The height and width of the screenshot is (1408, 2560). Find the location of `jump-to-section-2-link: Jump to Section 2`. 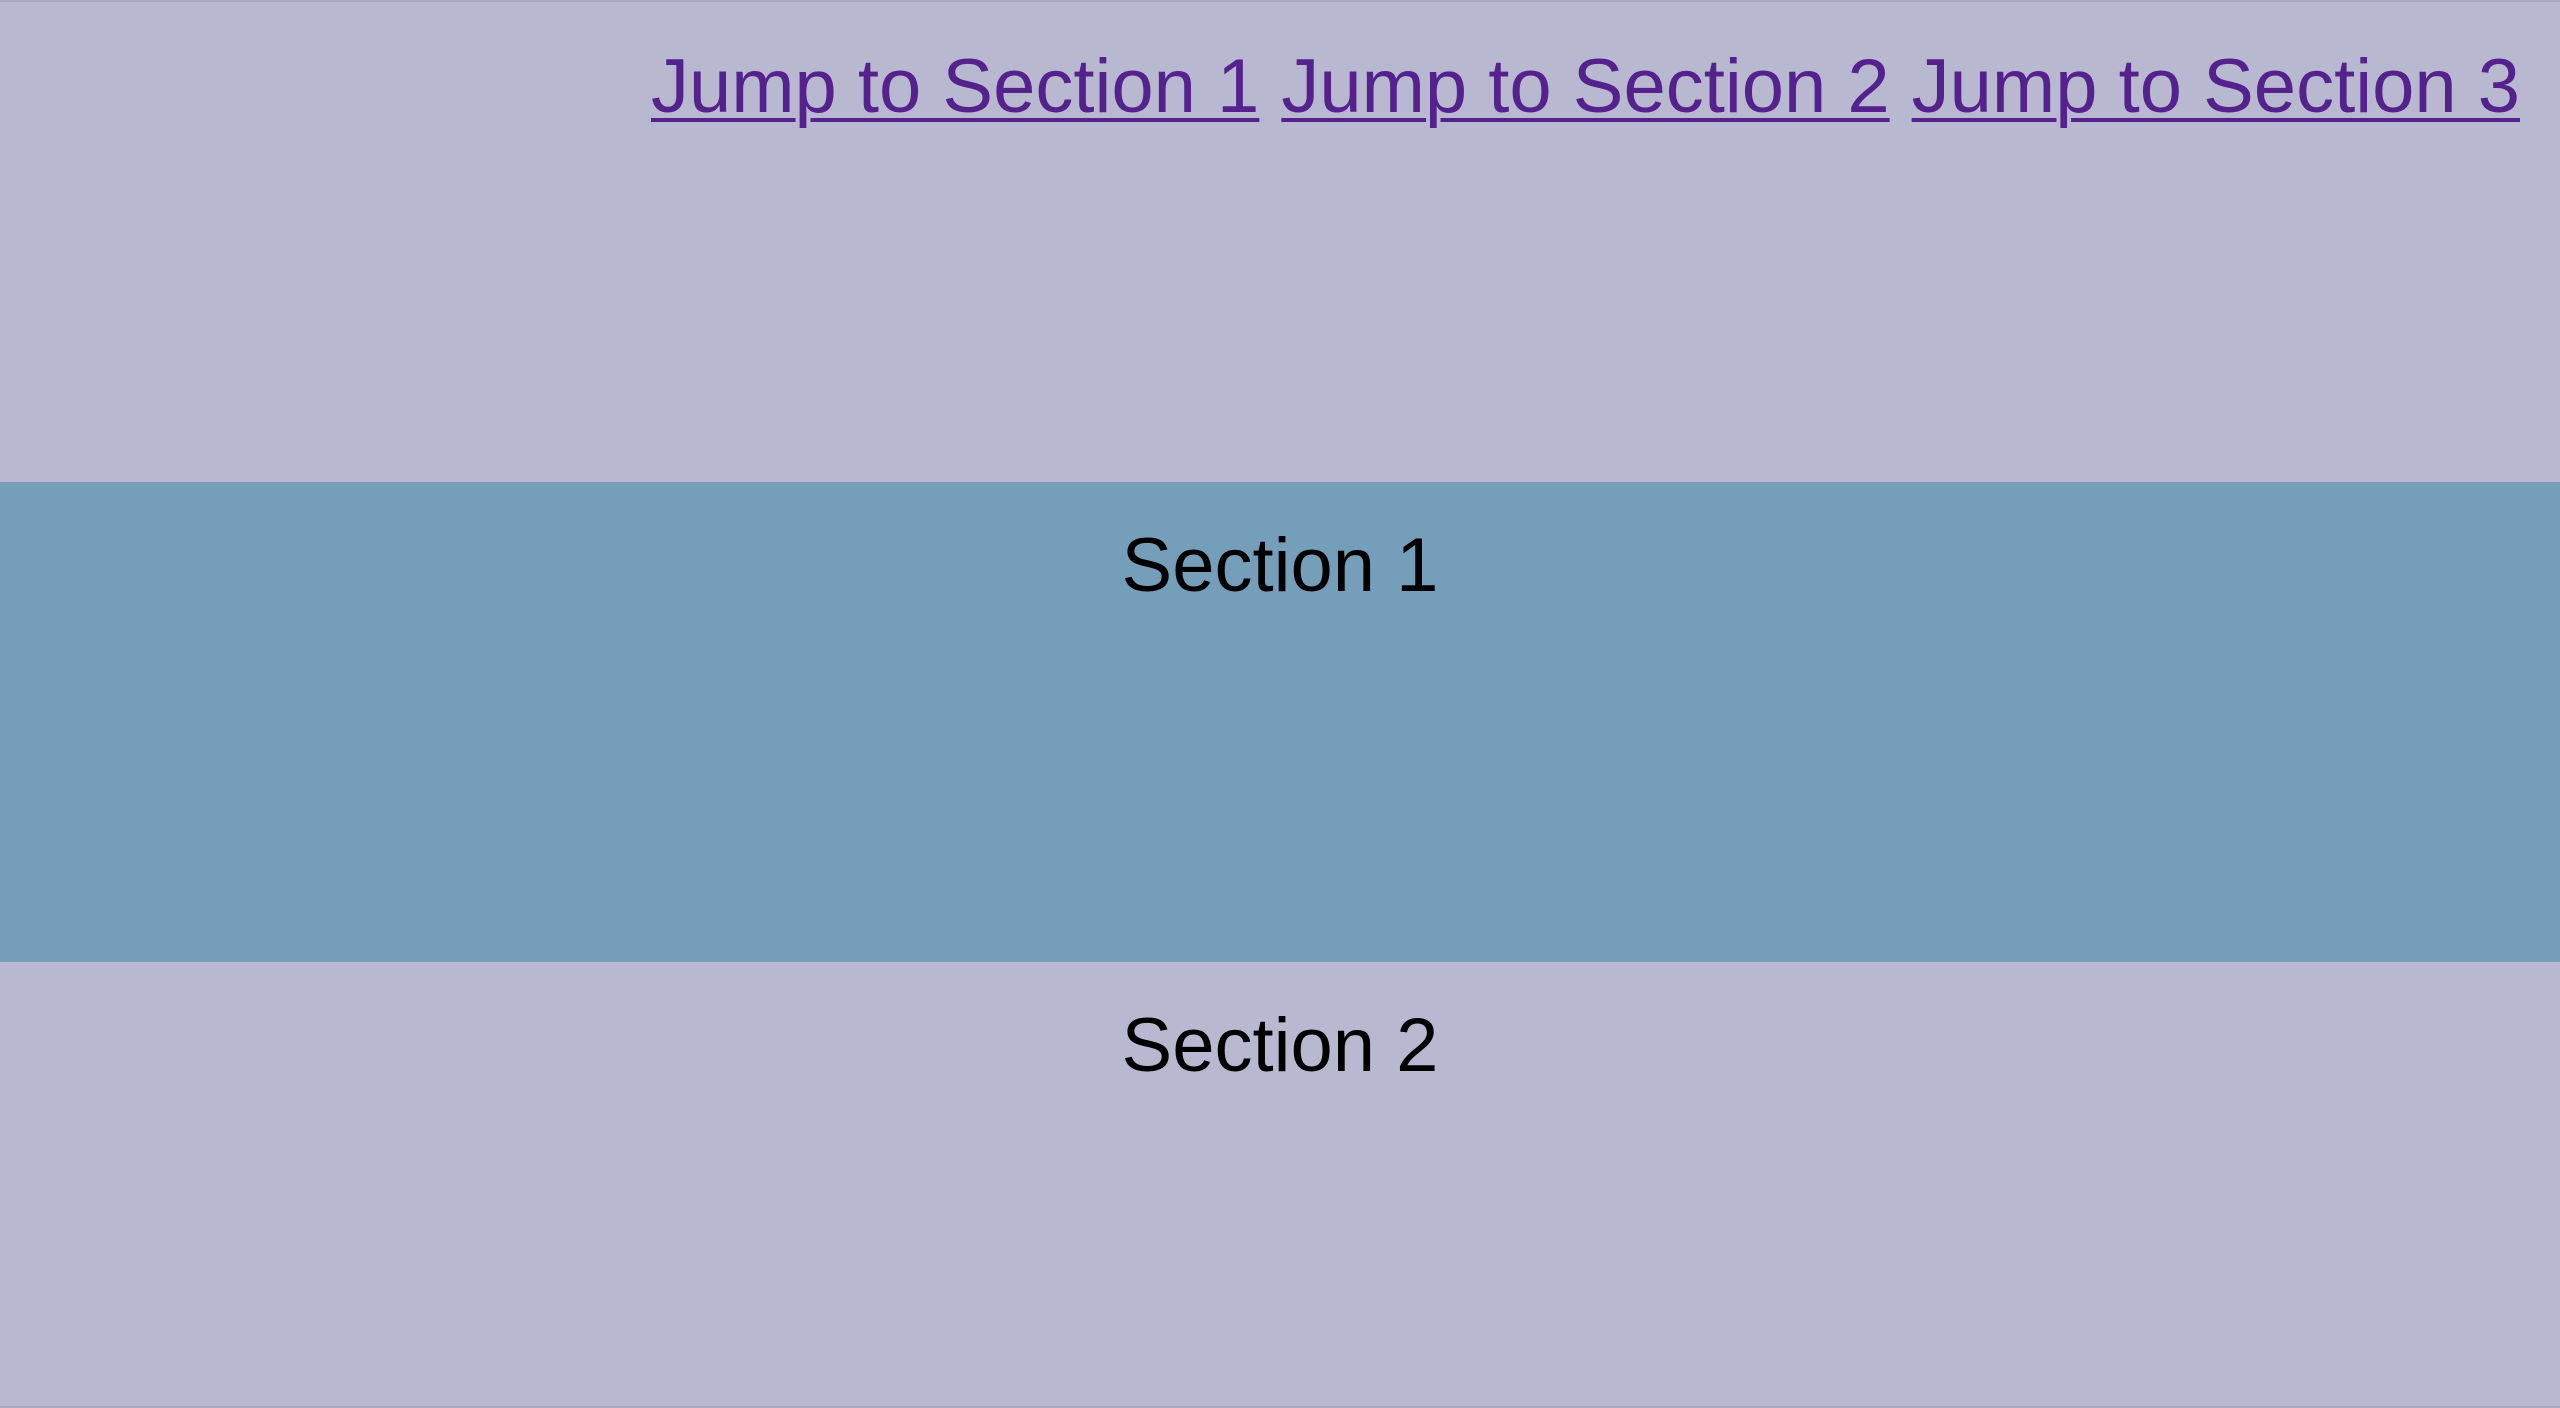

jump-to-section-2-link: Jump to Section 2 is located at coordinates (1585, 87).